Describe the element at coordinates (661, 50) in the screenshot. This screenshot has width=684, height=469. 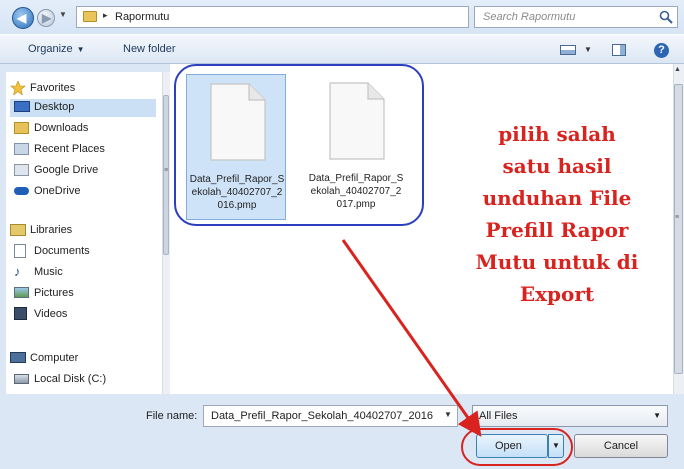
I see `help-icon: ?` at that location.